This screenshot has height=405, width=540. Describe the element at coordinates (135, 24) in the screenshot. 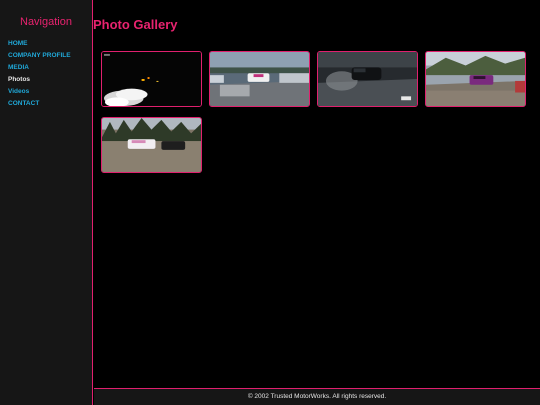

I see `page-title: Photo Gallery` at that location.